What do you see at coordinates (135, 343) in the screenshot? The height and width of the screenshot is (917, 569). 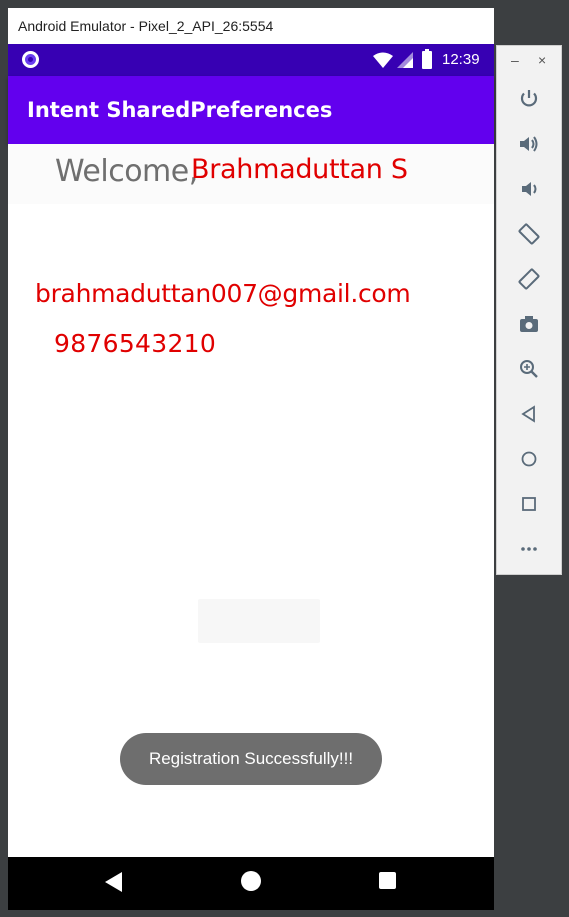 I see `user-phone: 9876543210` at bounding box center [135, 343].